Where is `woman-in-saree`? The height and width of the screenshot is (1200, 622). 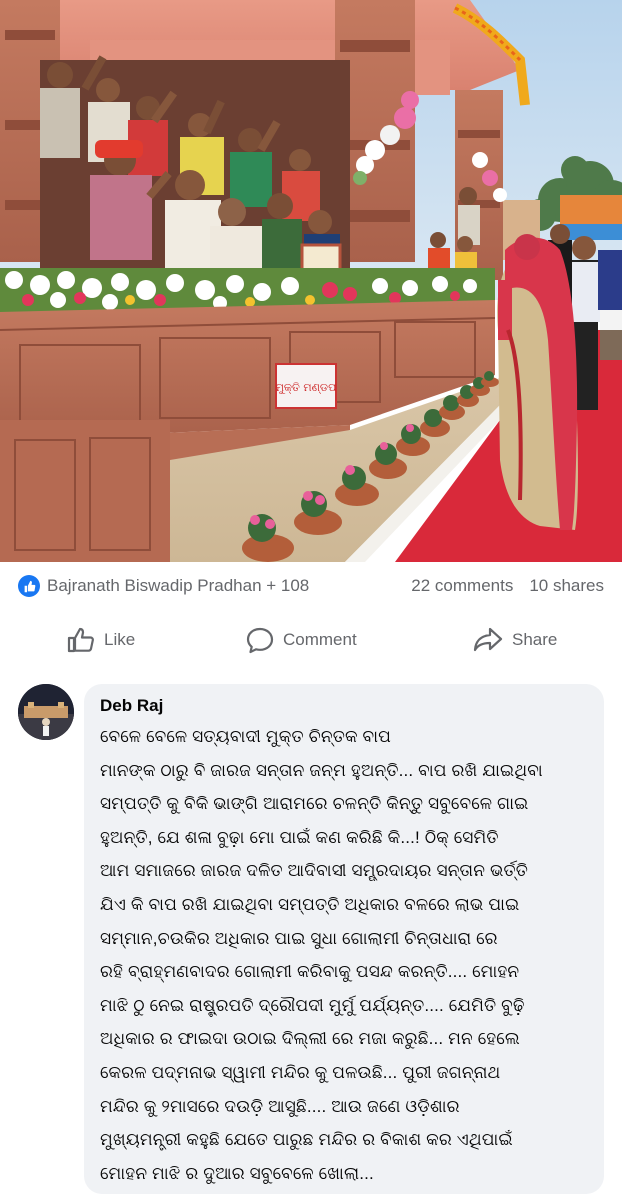
woman-in-saree is located at coordinates (537, 382).